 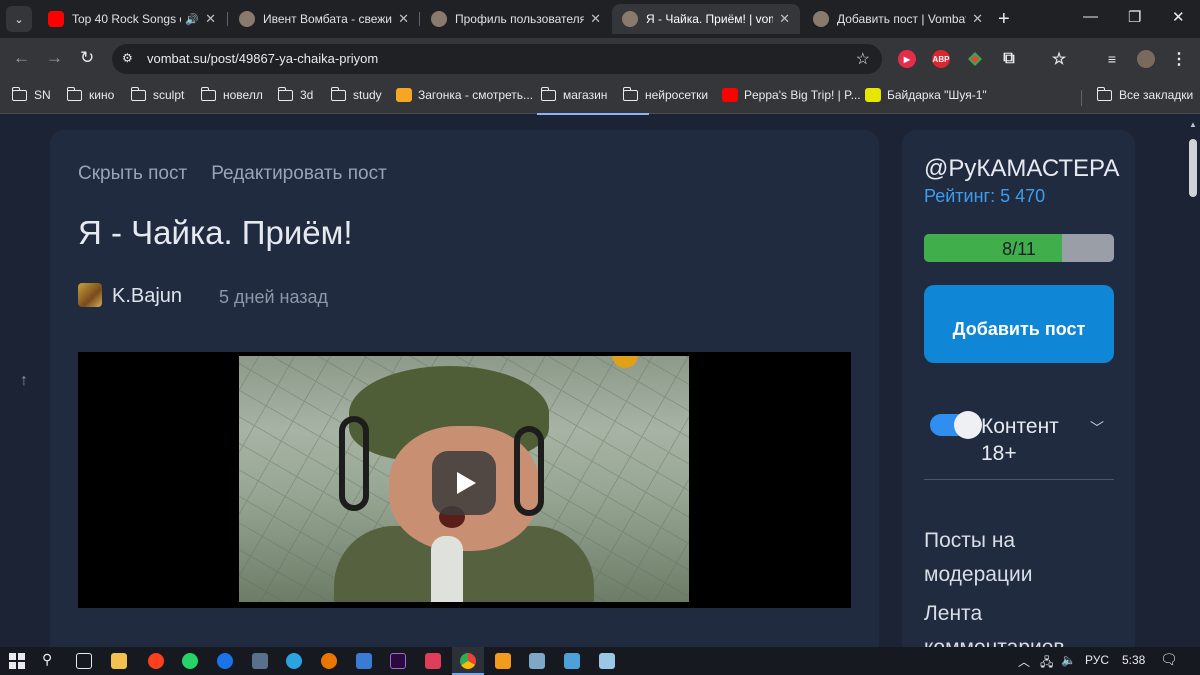 I want to click on user-rating: Рейтинг: 5 470, so click(x=984, y=196).